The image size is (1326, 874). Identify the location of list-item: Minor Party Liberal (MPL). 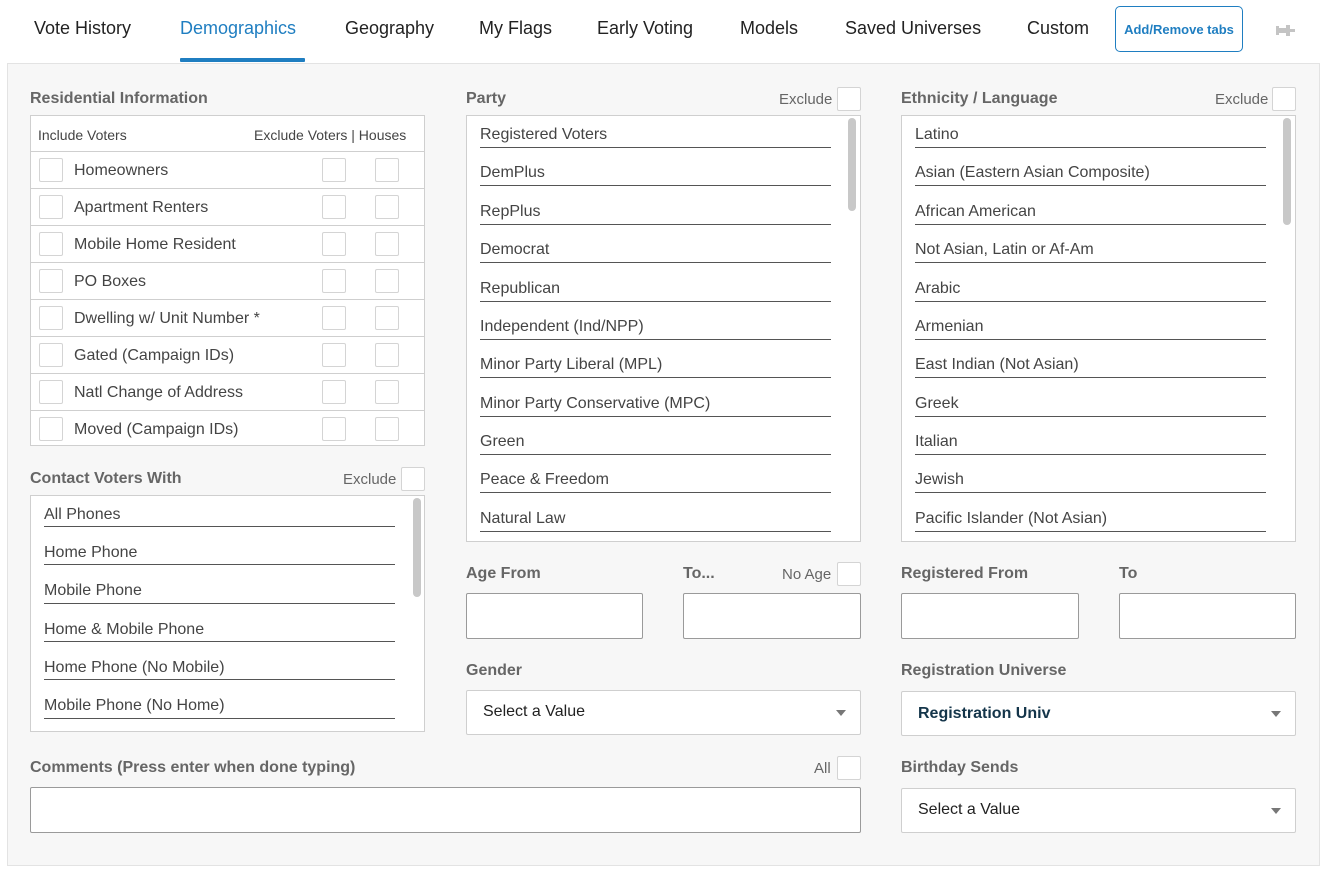
(571, 365).